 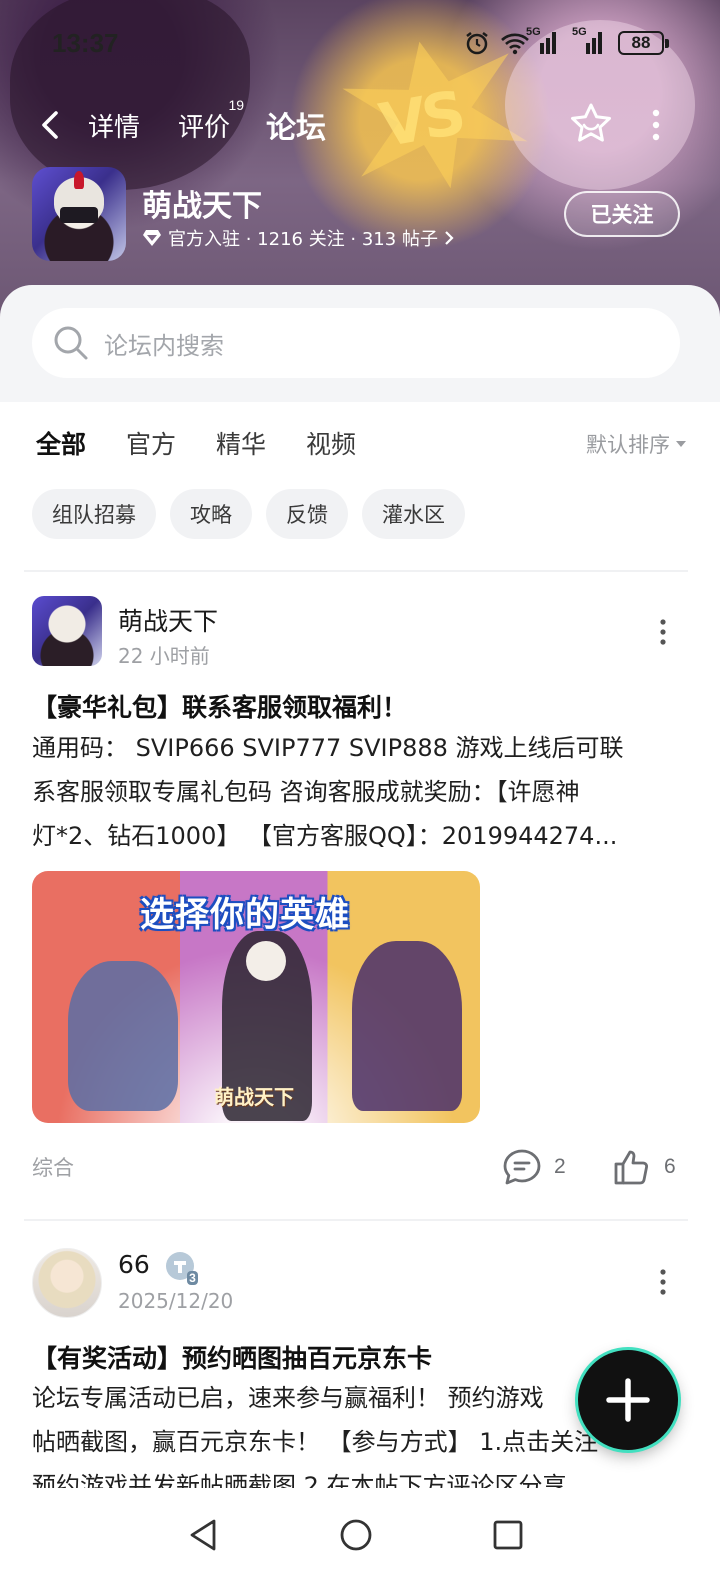 I want to click on game-name: 萌战天下, so click(x=202, y=206).